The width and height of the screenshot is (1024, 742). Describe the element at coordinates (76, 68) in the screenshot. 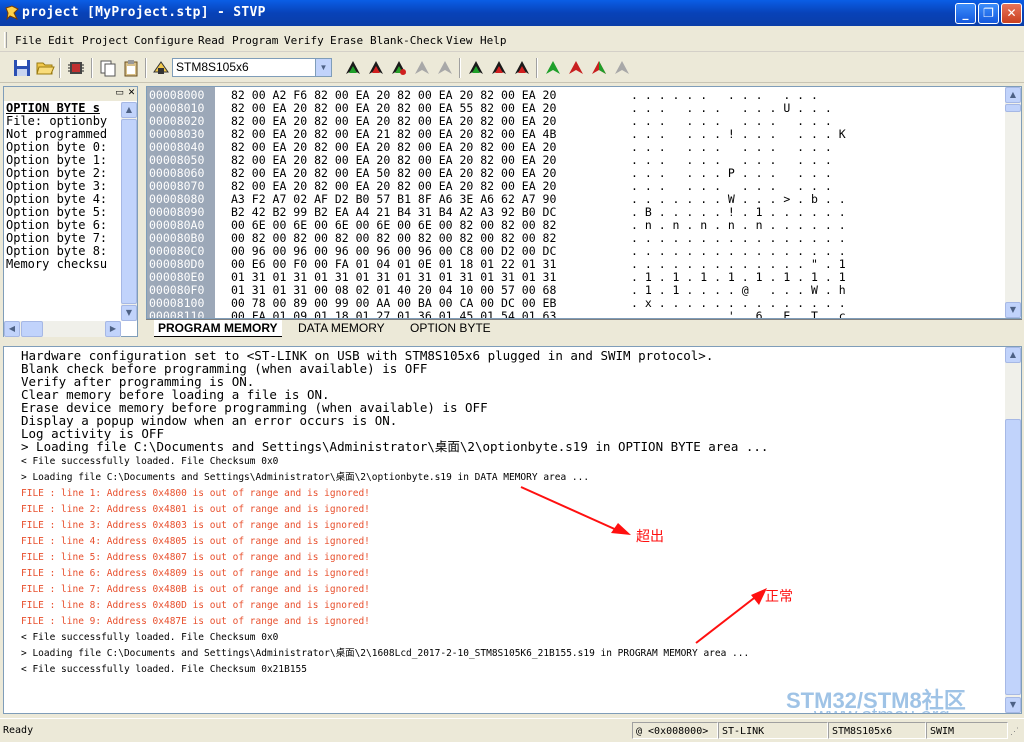

I see `chip-icon` at that location.